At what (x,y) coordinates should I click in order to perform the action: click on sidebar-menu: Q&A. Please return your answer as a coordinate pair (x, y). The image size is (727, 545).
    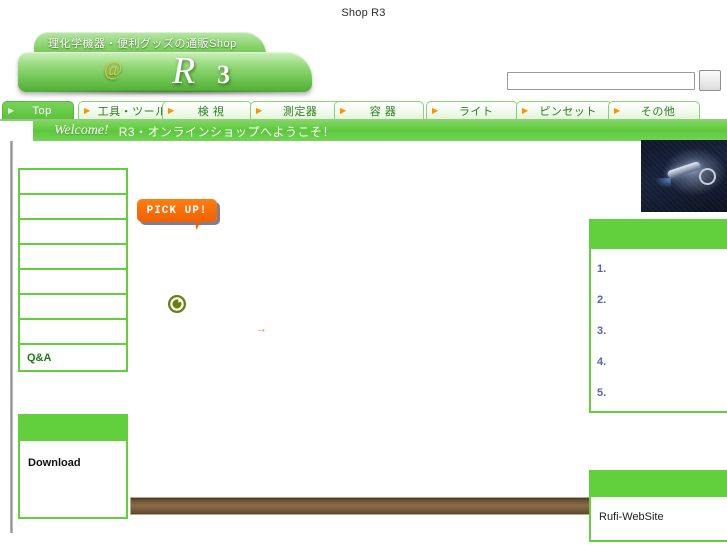
    Looking at the image, I should click on (73, 270).